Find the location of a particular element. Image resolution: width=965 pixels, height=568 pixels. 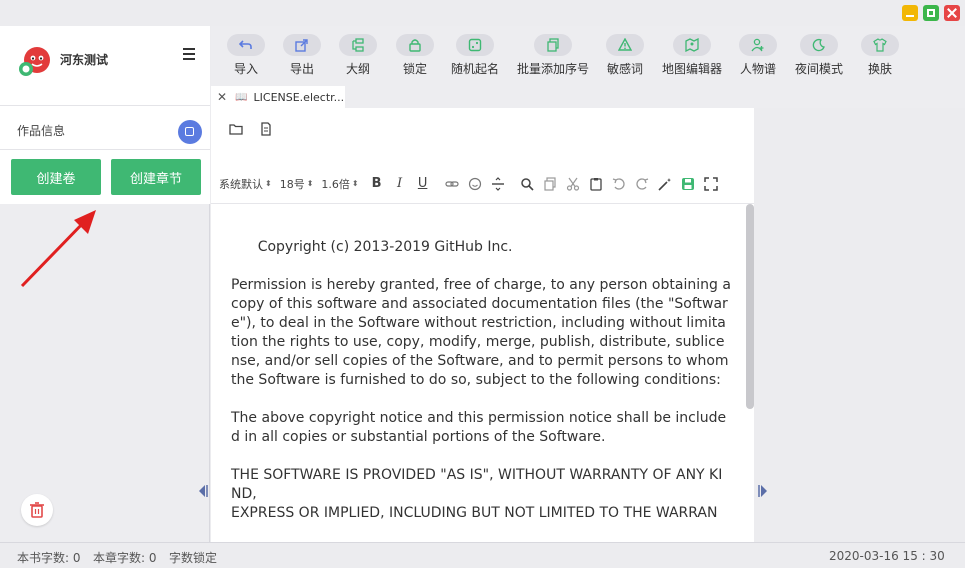

night-mode-button: 夜间模式 is located at coordinates (819, 55).